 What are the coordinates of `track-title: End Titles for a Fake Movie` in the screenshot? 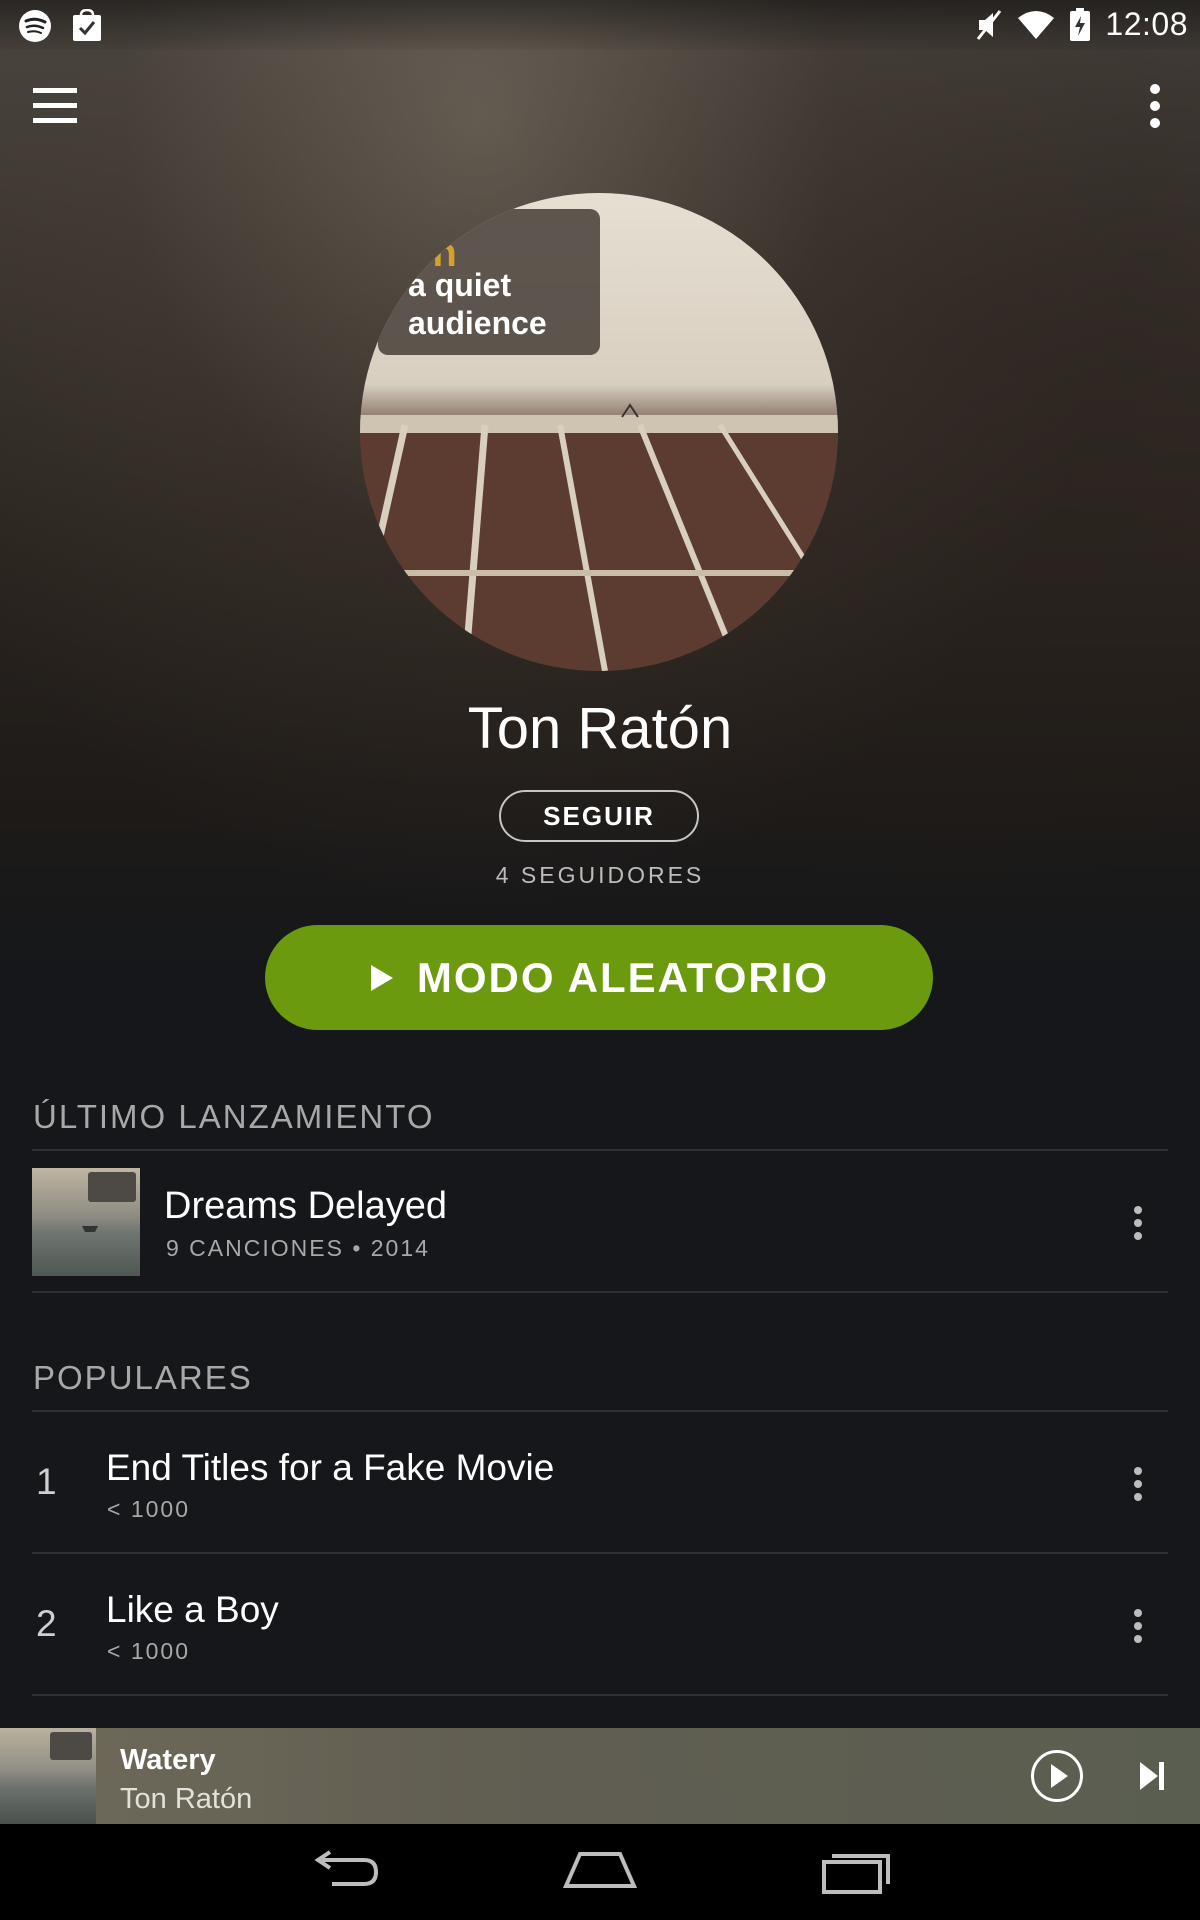 It's located at (330, 1467).